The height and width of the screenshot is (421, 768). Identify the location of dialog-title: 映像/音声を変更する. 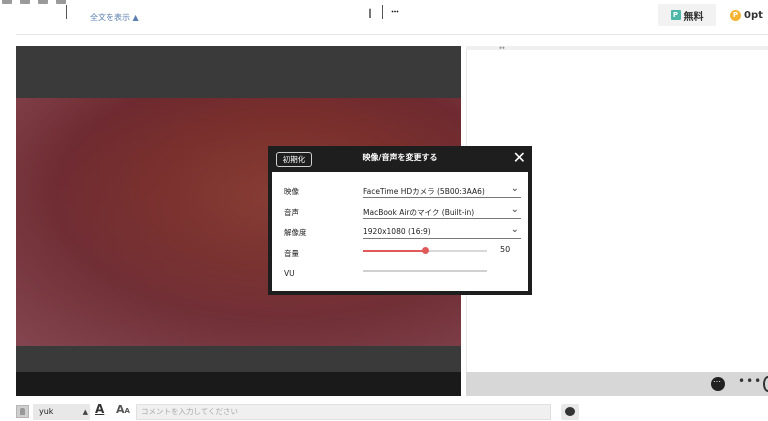
(400, 157).